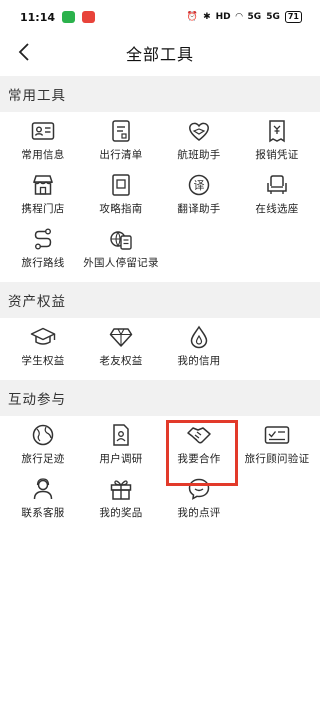 The image size is (320, 715). I want to click on tool-seat-selection: 在线选座, so click(277, 193).